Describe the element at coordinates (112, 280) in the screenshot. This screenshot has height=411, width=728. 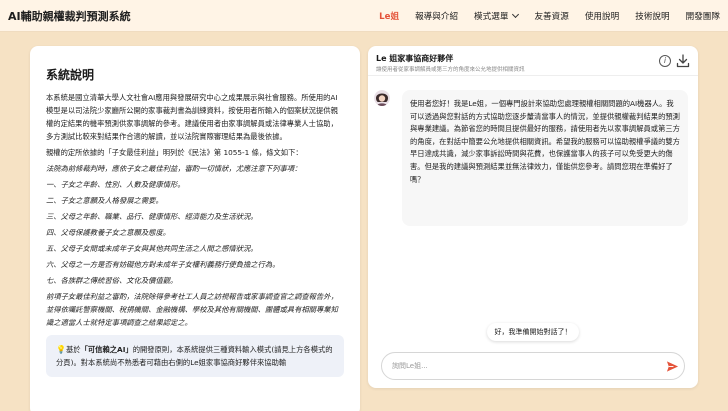
I see `law-line: 七、各族群之傳統習俗、文化及價值觀。` at that location.